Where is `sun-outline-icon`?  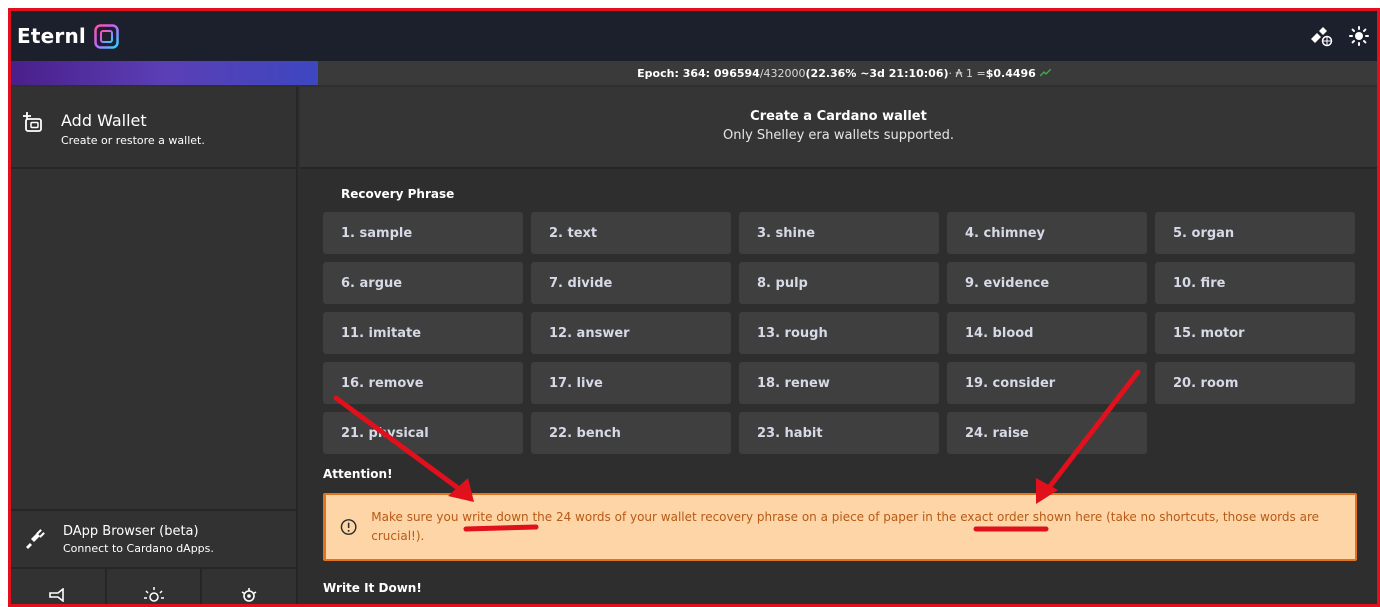
sun-outline-icon is located at coordinates (153, 594).